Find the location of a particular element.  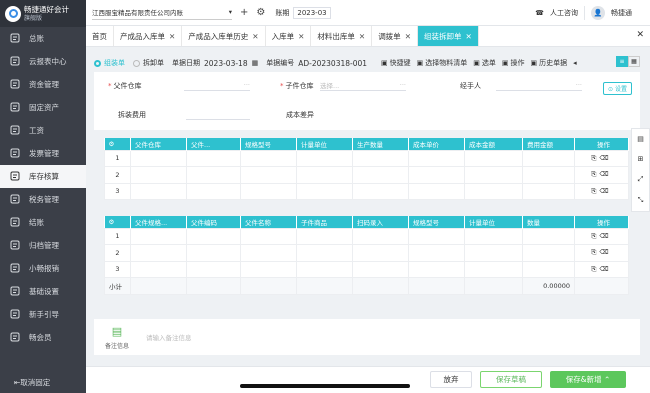

save-new-button: 保存&新增 ⌃ is located at coordinates (588, 379).